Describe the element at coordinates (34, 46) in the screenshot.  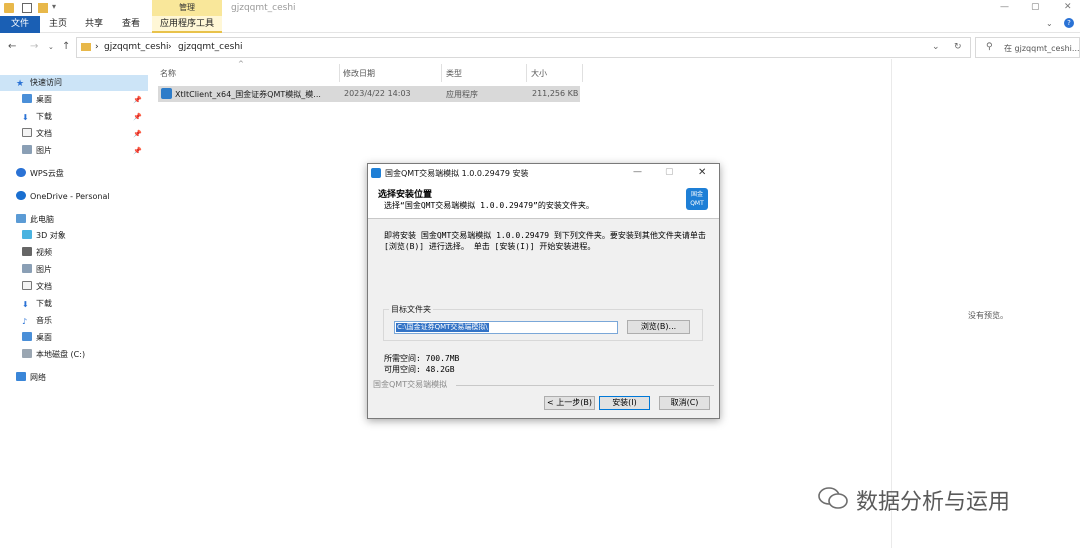
I see `forward-icon: →` at that location.